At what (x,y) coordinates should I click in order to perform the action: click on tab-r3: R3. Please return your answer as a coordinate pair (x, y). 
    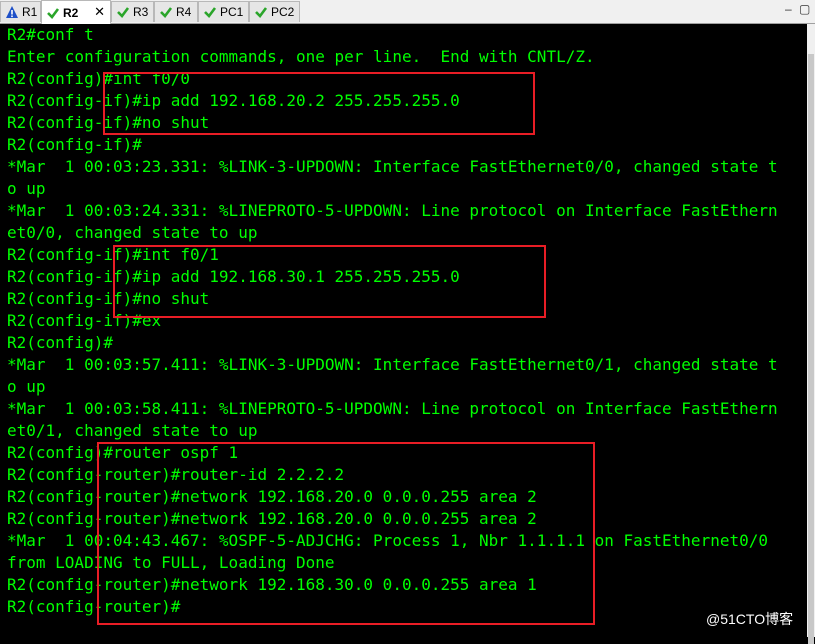
    Looking at the image, I should click on (132, 11).